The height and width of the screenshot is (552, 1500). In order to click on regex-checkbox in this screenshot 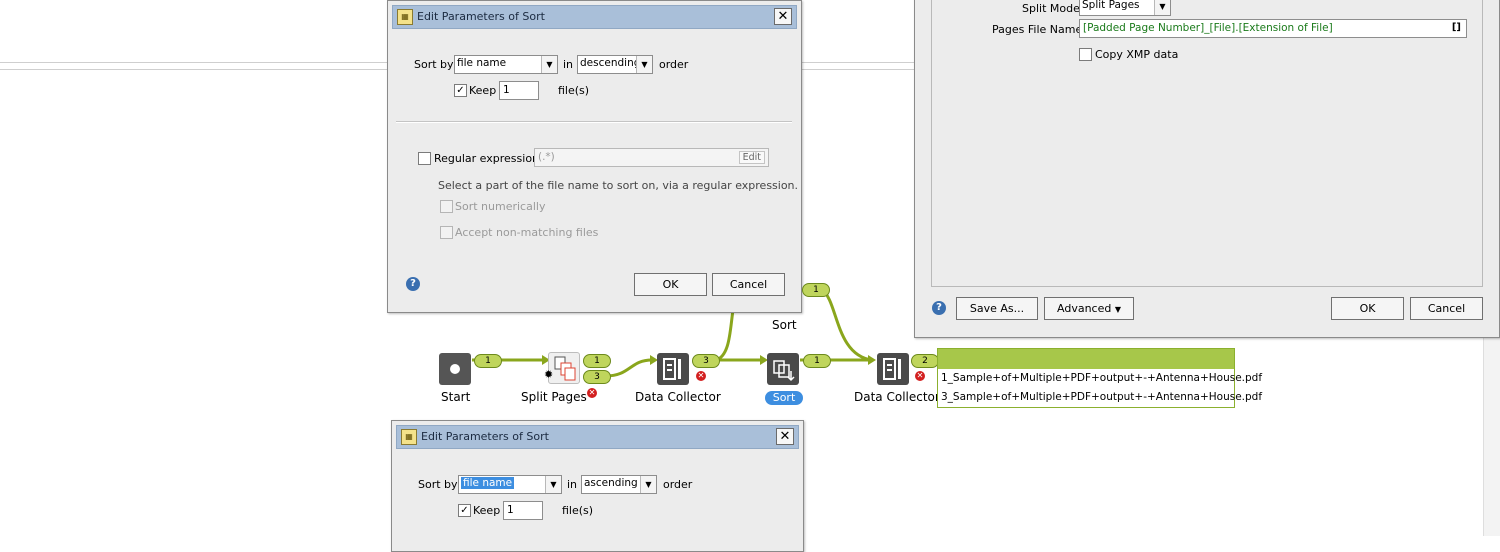, I will do `click(424, 158)`.